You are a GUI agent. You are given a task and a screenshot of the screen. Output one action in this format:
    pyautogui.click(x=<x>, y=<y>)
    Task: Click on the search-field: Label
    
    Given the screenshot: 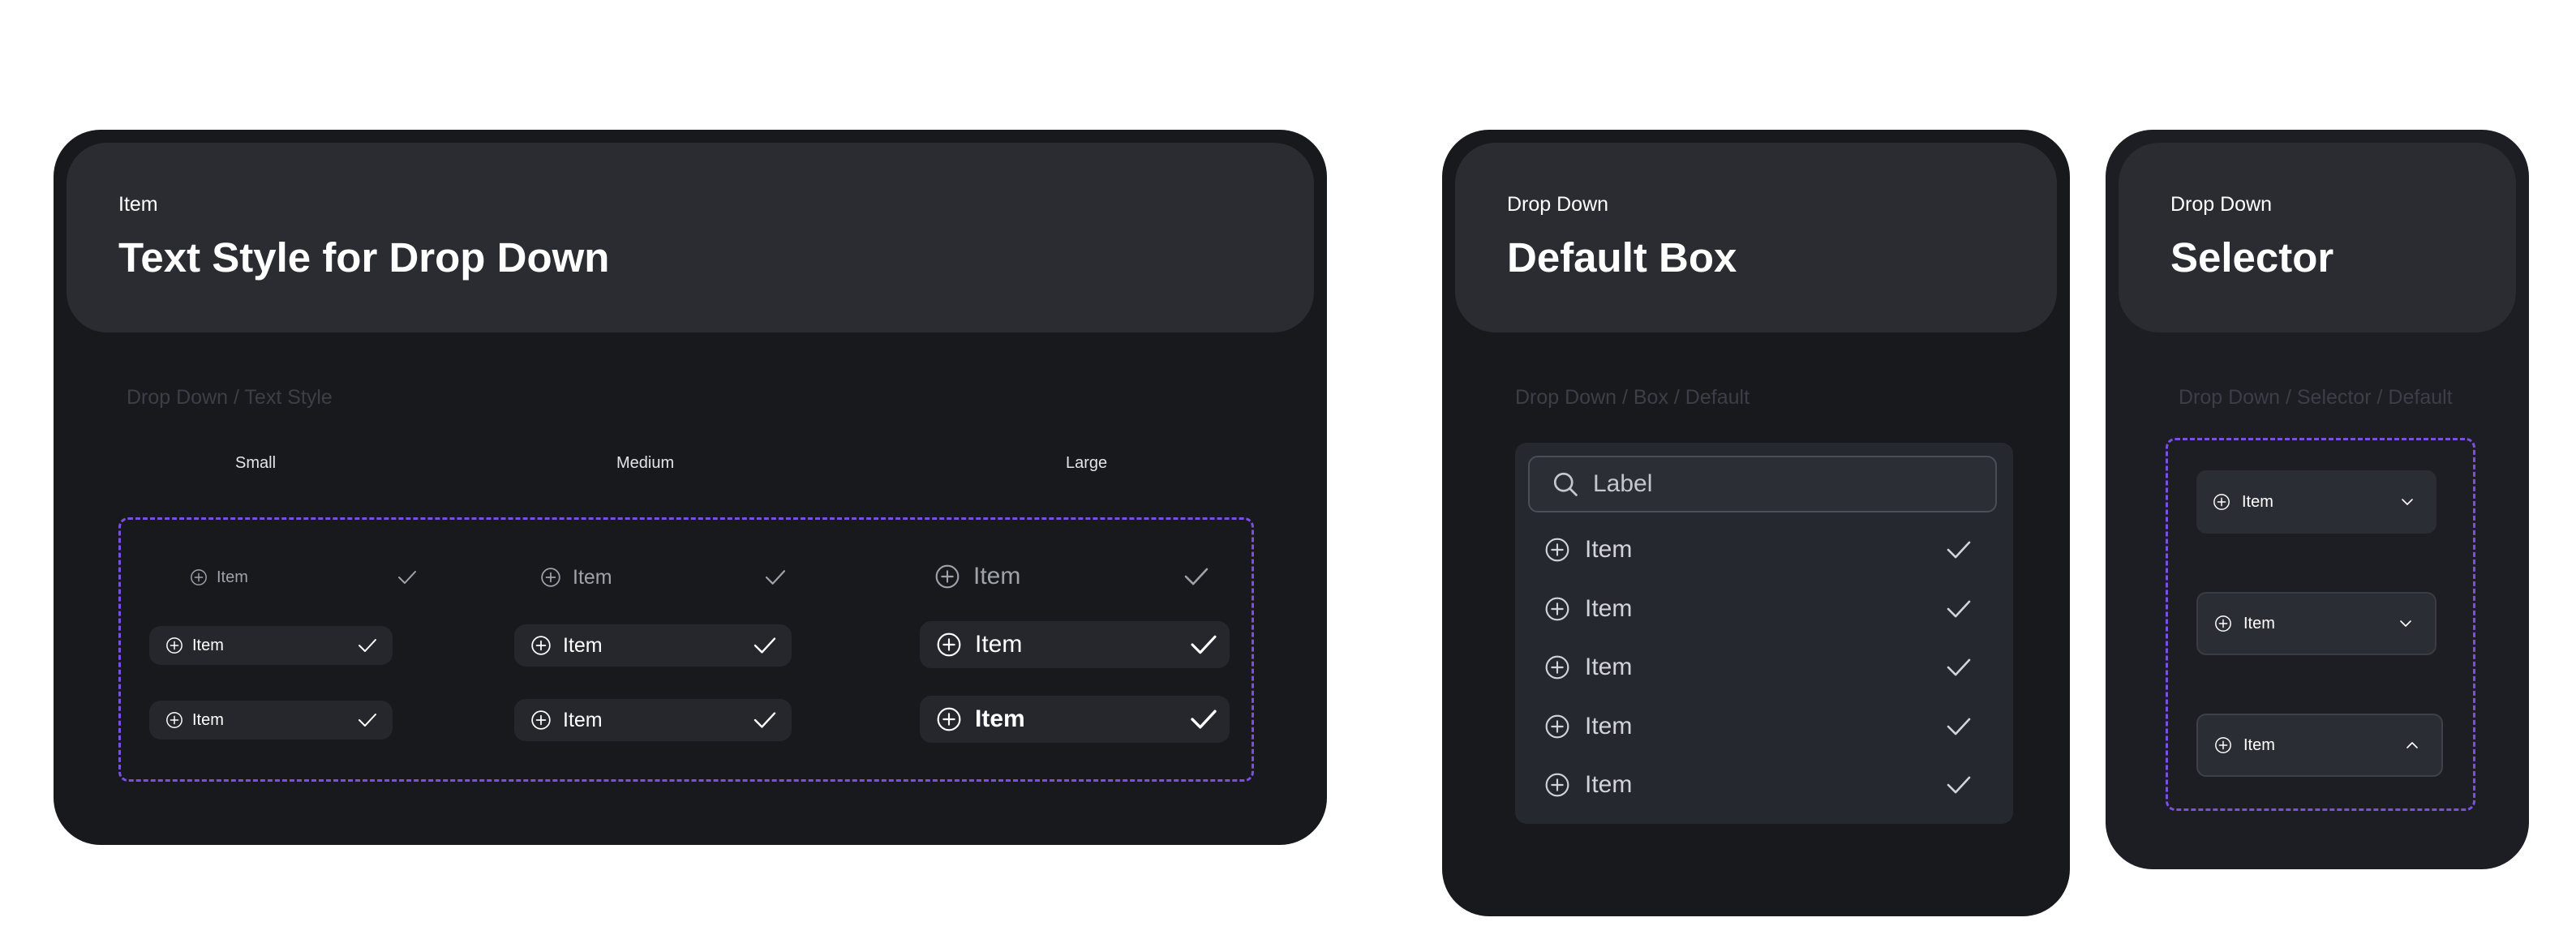 What is the action you would take?
    pyautogui.click(x=1762, y=484)
    